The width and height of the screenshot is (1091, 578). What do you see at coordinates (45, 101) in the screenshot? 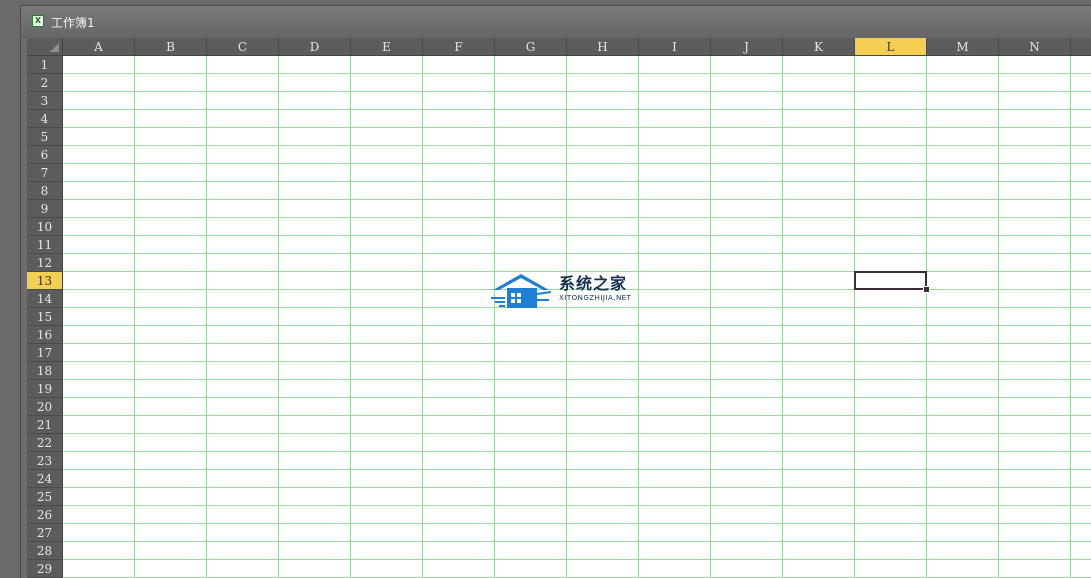
I see `row-header-3: 3` at bounding box center [45, 101].